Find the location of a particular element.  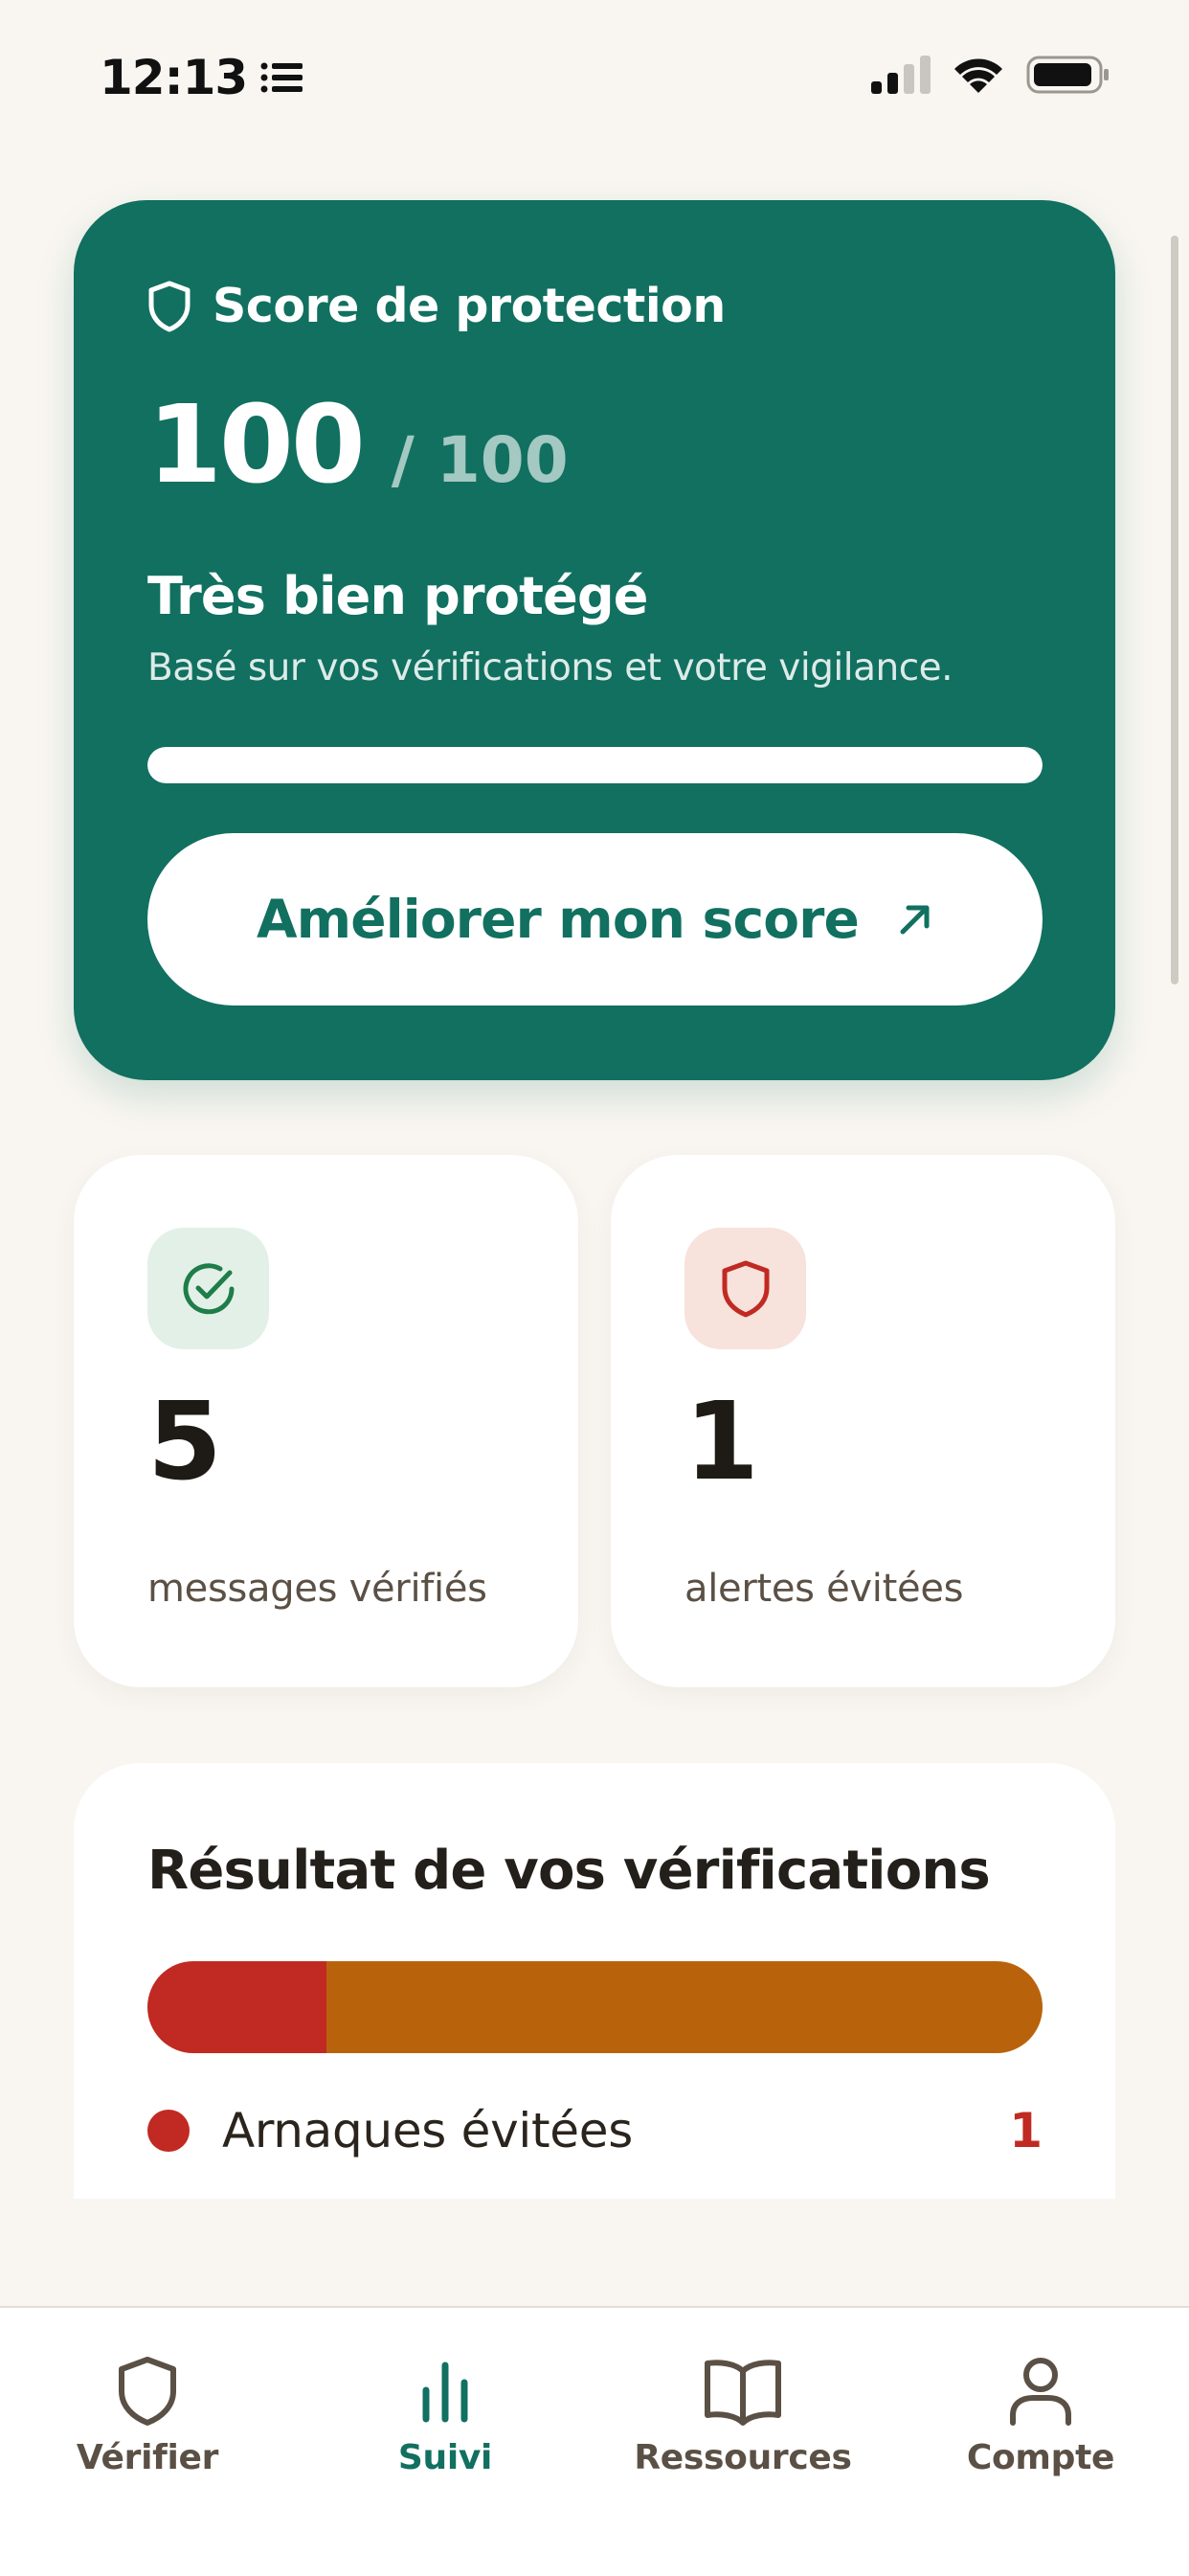

scams-avoided-dot is located at coordinates (168, 2131).